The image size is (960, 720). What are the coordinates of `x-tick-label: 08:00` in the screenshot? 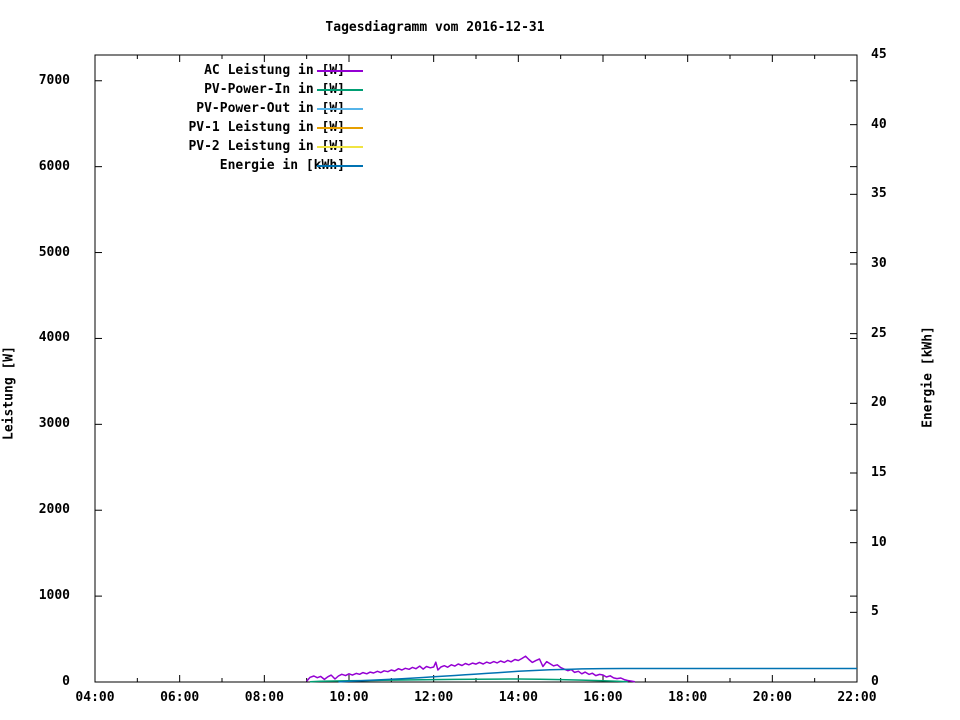 It's located at (264, 697).